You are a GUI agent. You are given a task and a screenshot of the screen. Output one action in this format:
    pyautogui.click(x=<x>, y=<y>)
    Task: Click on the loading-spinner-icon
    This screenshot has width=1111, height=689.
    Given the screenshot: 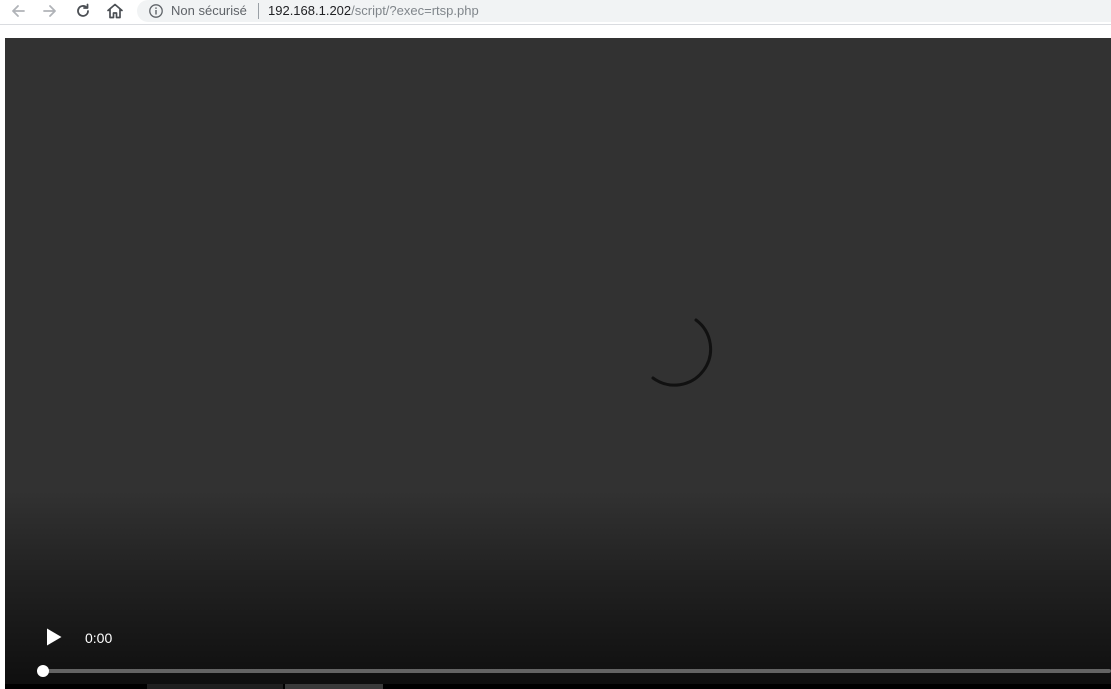 What is the action you would take?
    pyautogui.click(x=682, y=352)
    